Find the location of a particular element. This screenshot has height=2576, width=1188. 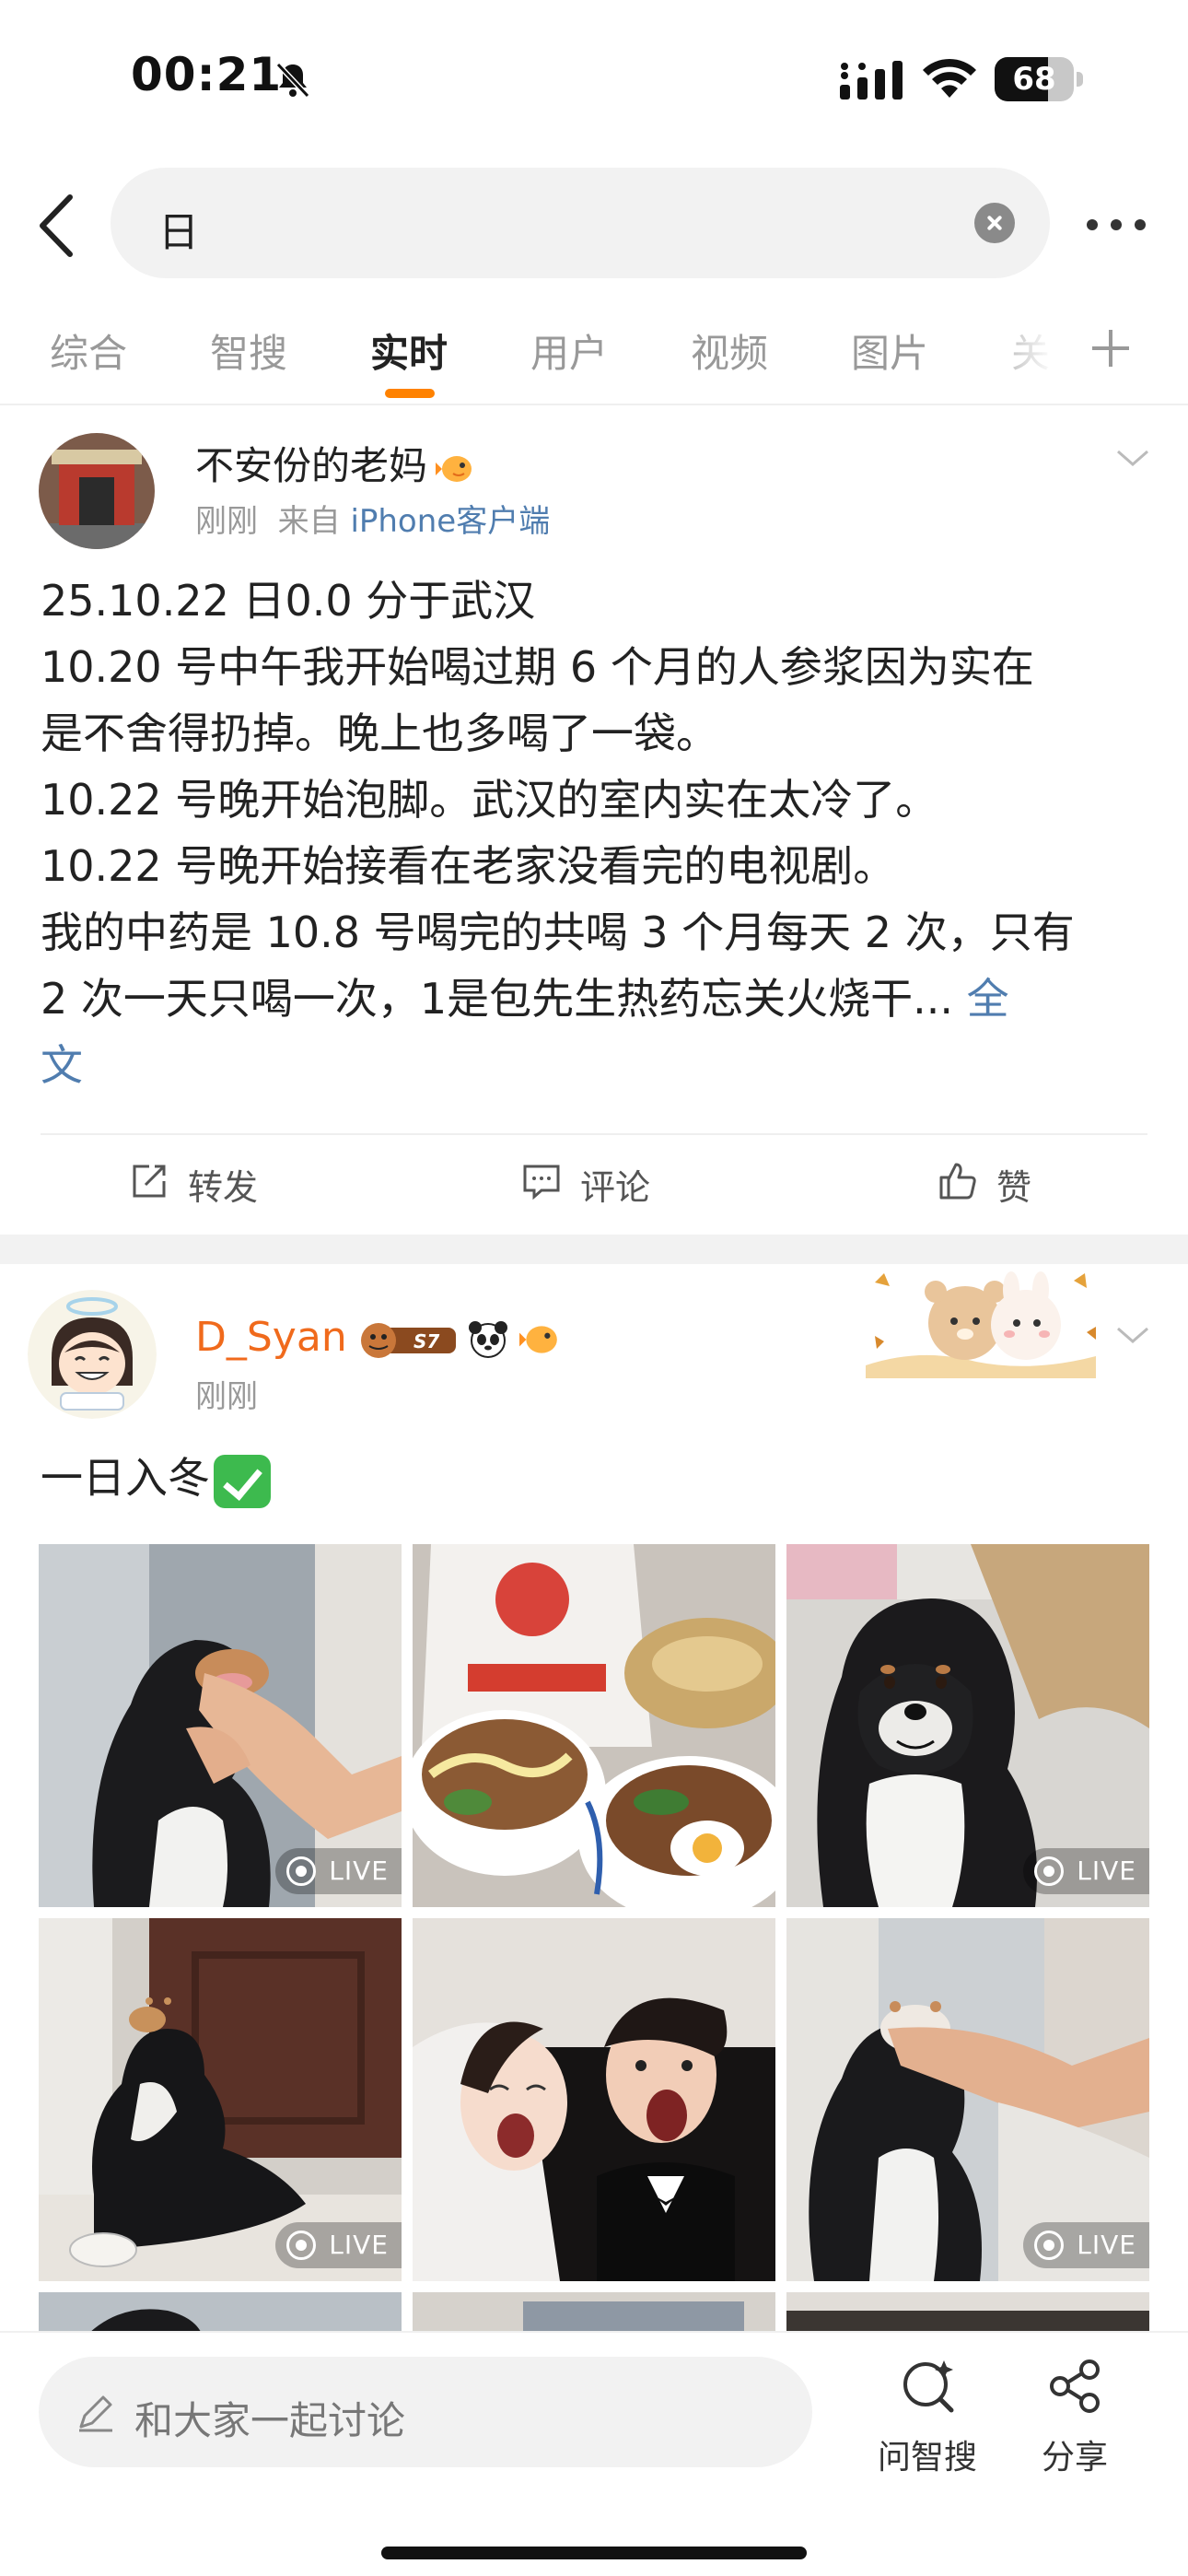

food-photo is located at coordinates (594, 1725).